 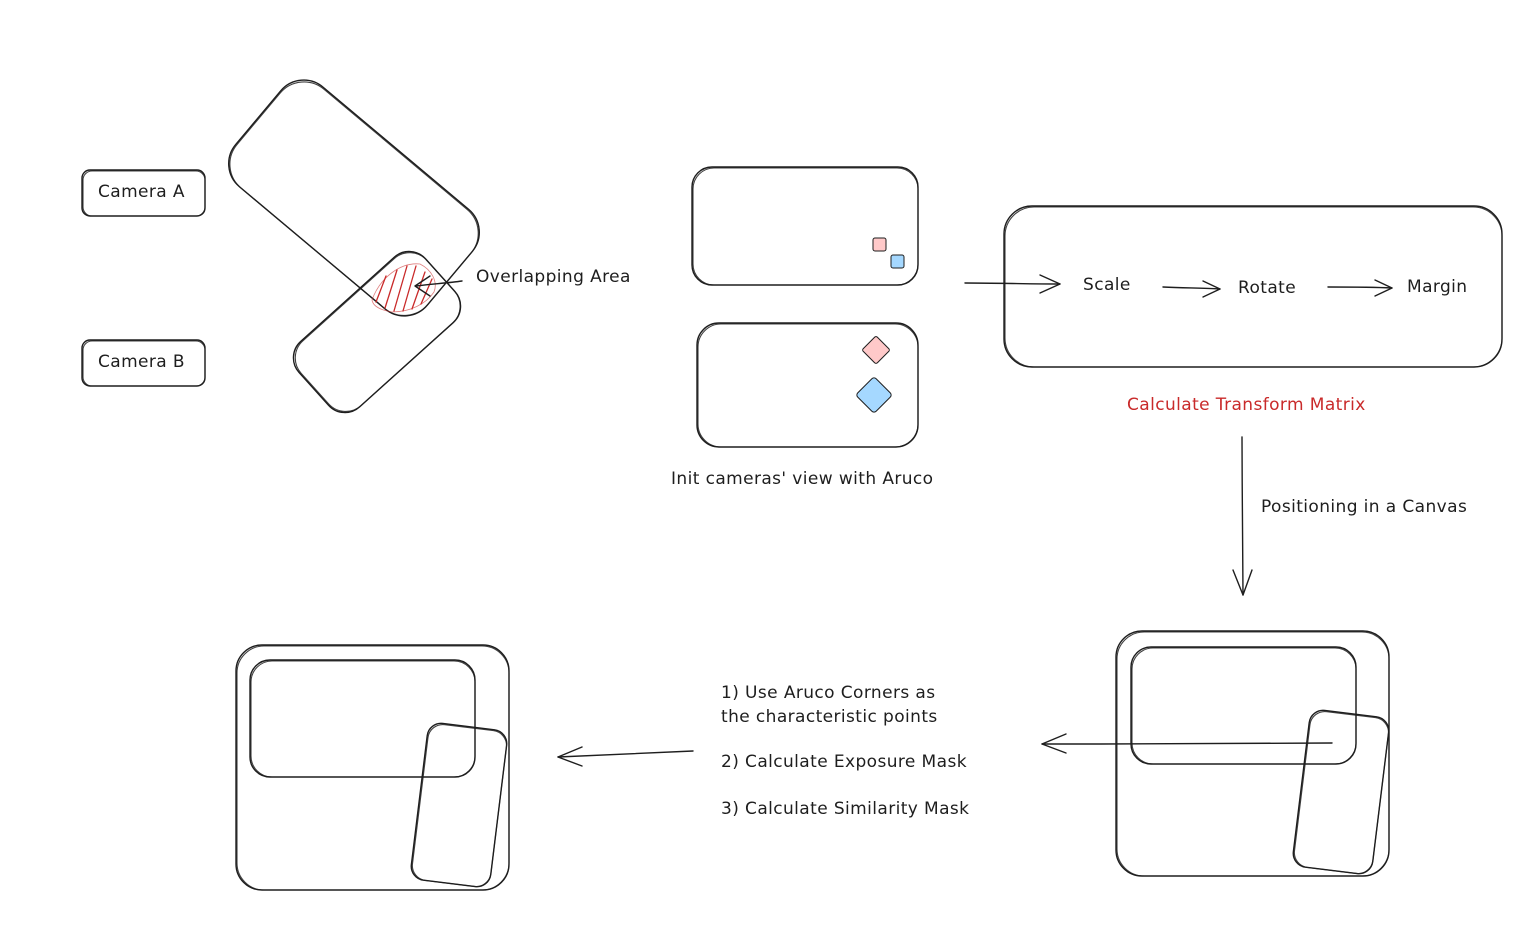 What do you see at coordinates (1437, 287) in the screenshot?
I see `margin-label: Margin` at bounding box center [1437, 287].